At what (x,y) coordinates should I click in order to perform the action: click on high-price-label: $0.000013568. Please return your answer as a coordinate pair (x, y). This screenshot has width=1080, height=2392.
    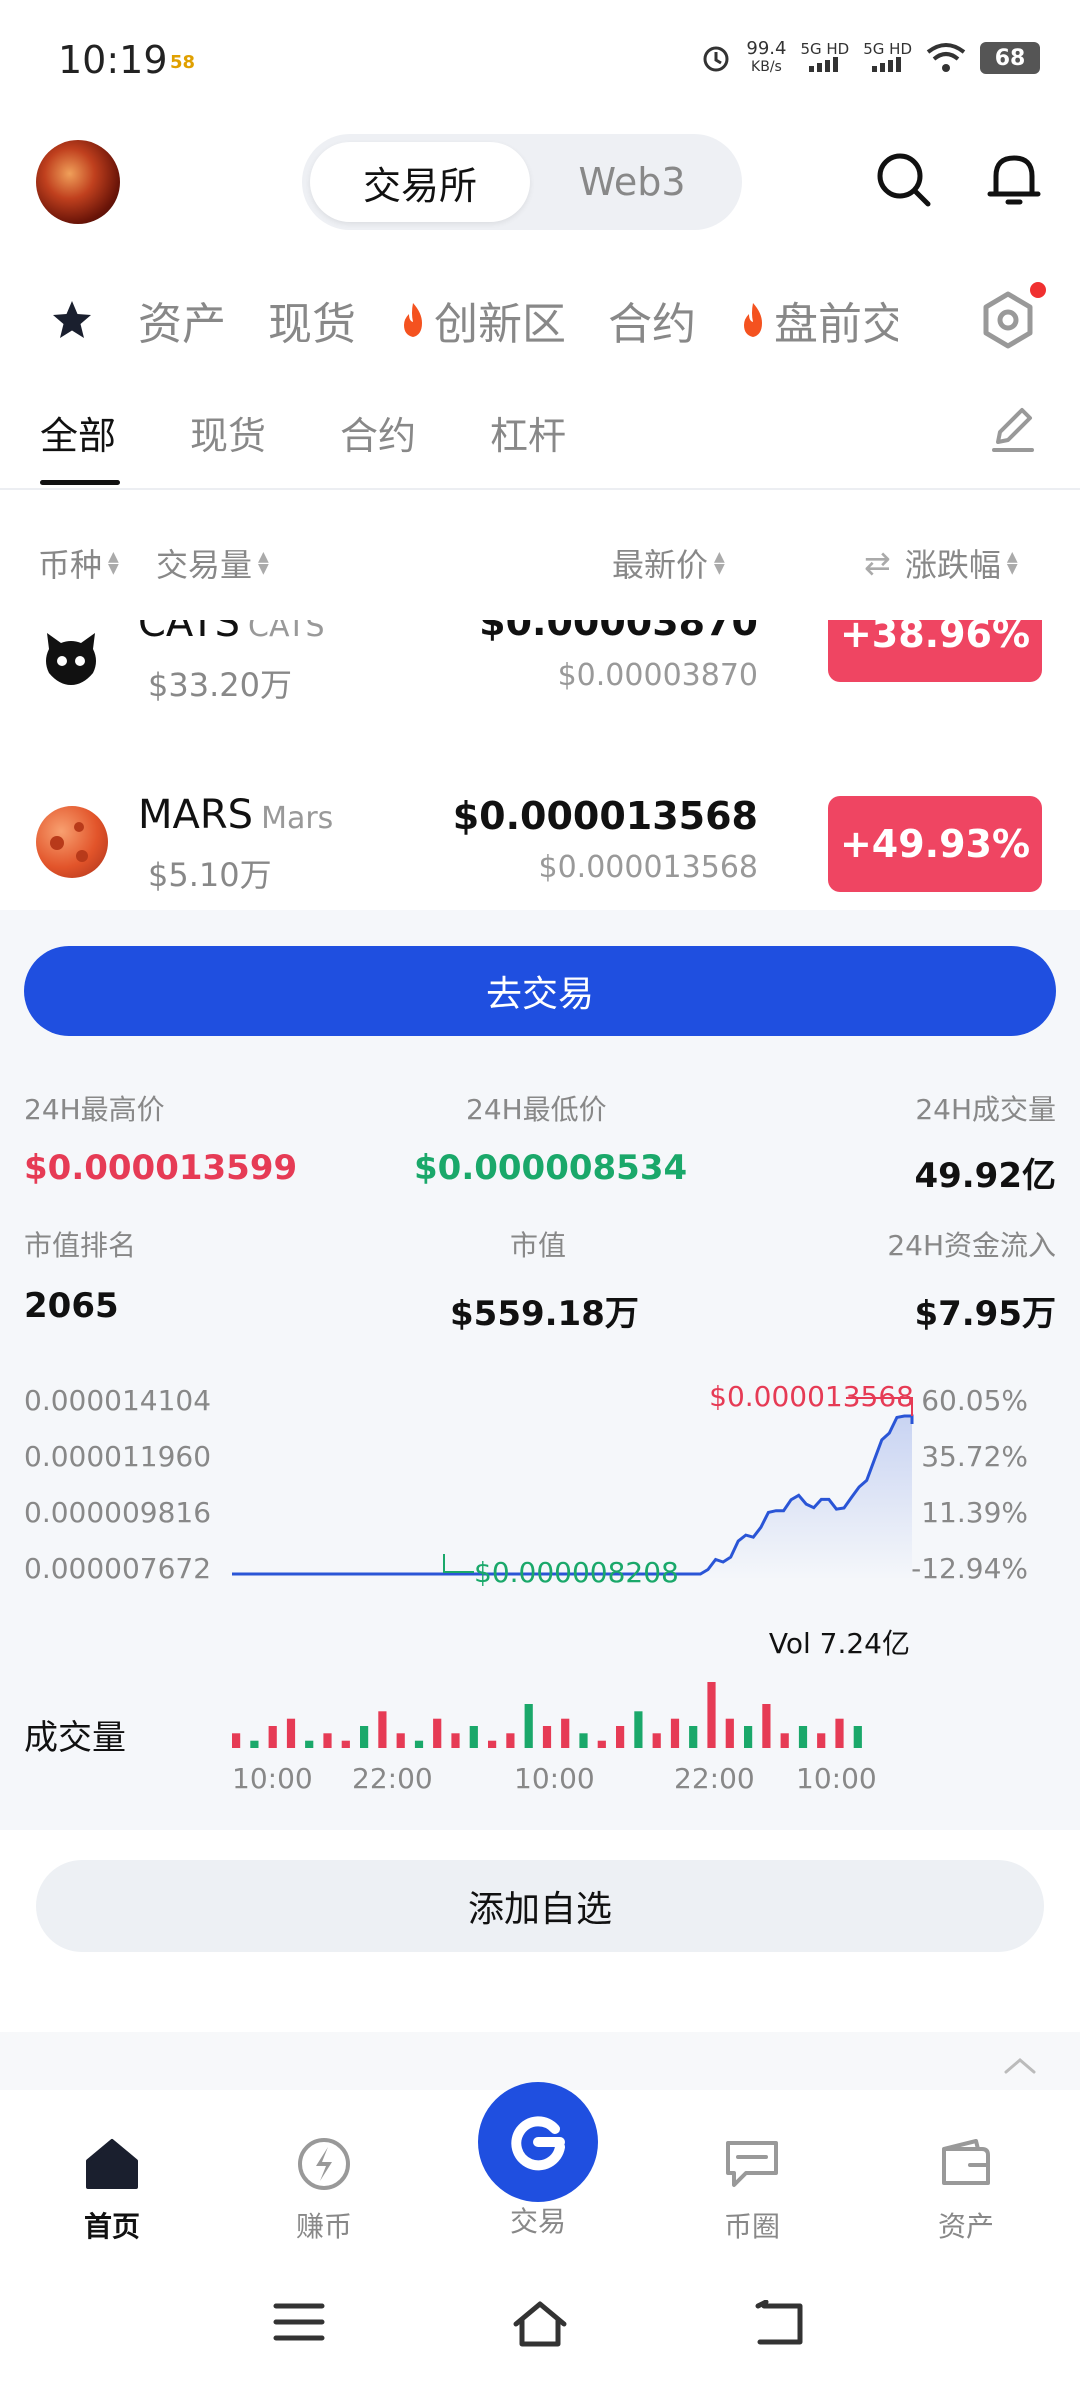
    Looking at the image, I should click on (811, 1396).